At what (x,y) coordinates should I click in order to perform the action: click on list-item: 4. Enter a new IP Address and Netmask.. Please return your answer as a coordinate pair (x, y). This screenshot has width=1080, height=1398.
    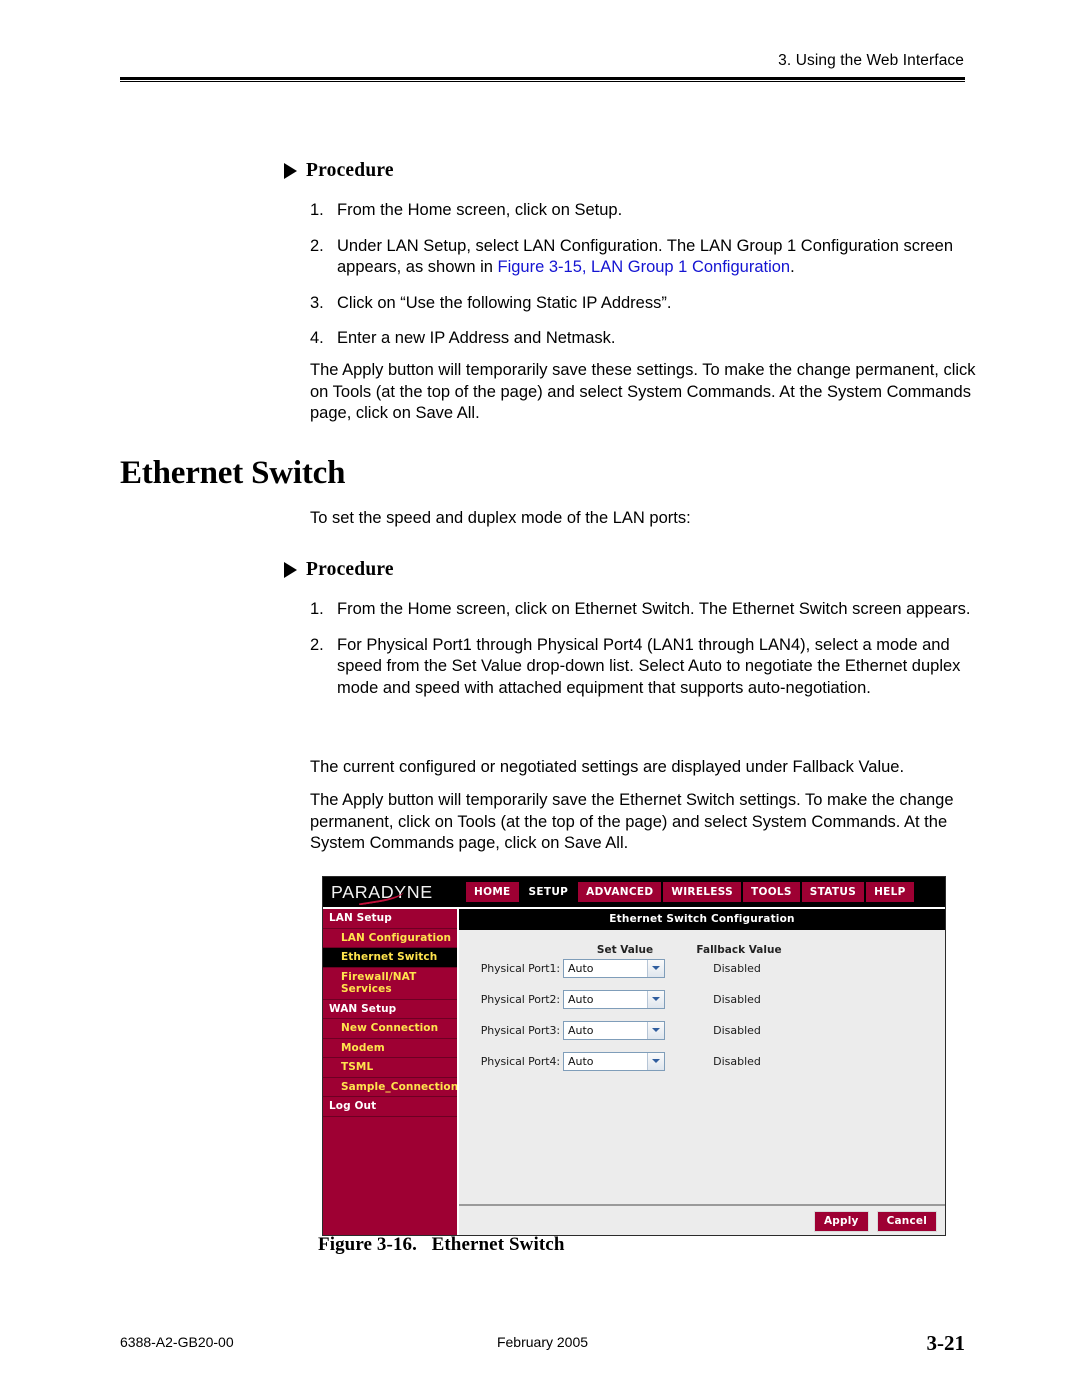
    Looking at the image, I should click on (645, 339).